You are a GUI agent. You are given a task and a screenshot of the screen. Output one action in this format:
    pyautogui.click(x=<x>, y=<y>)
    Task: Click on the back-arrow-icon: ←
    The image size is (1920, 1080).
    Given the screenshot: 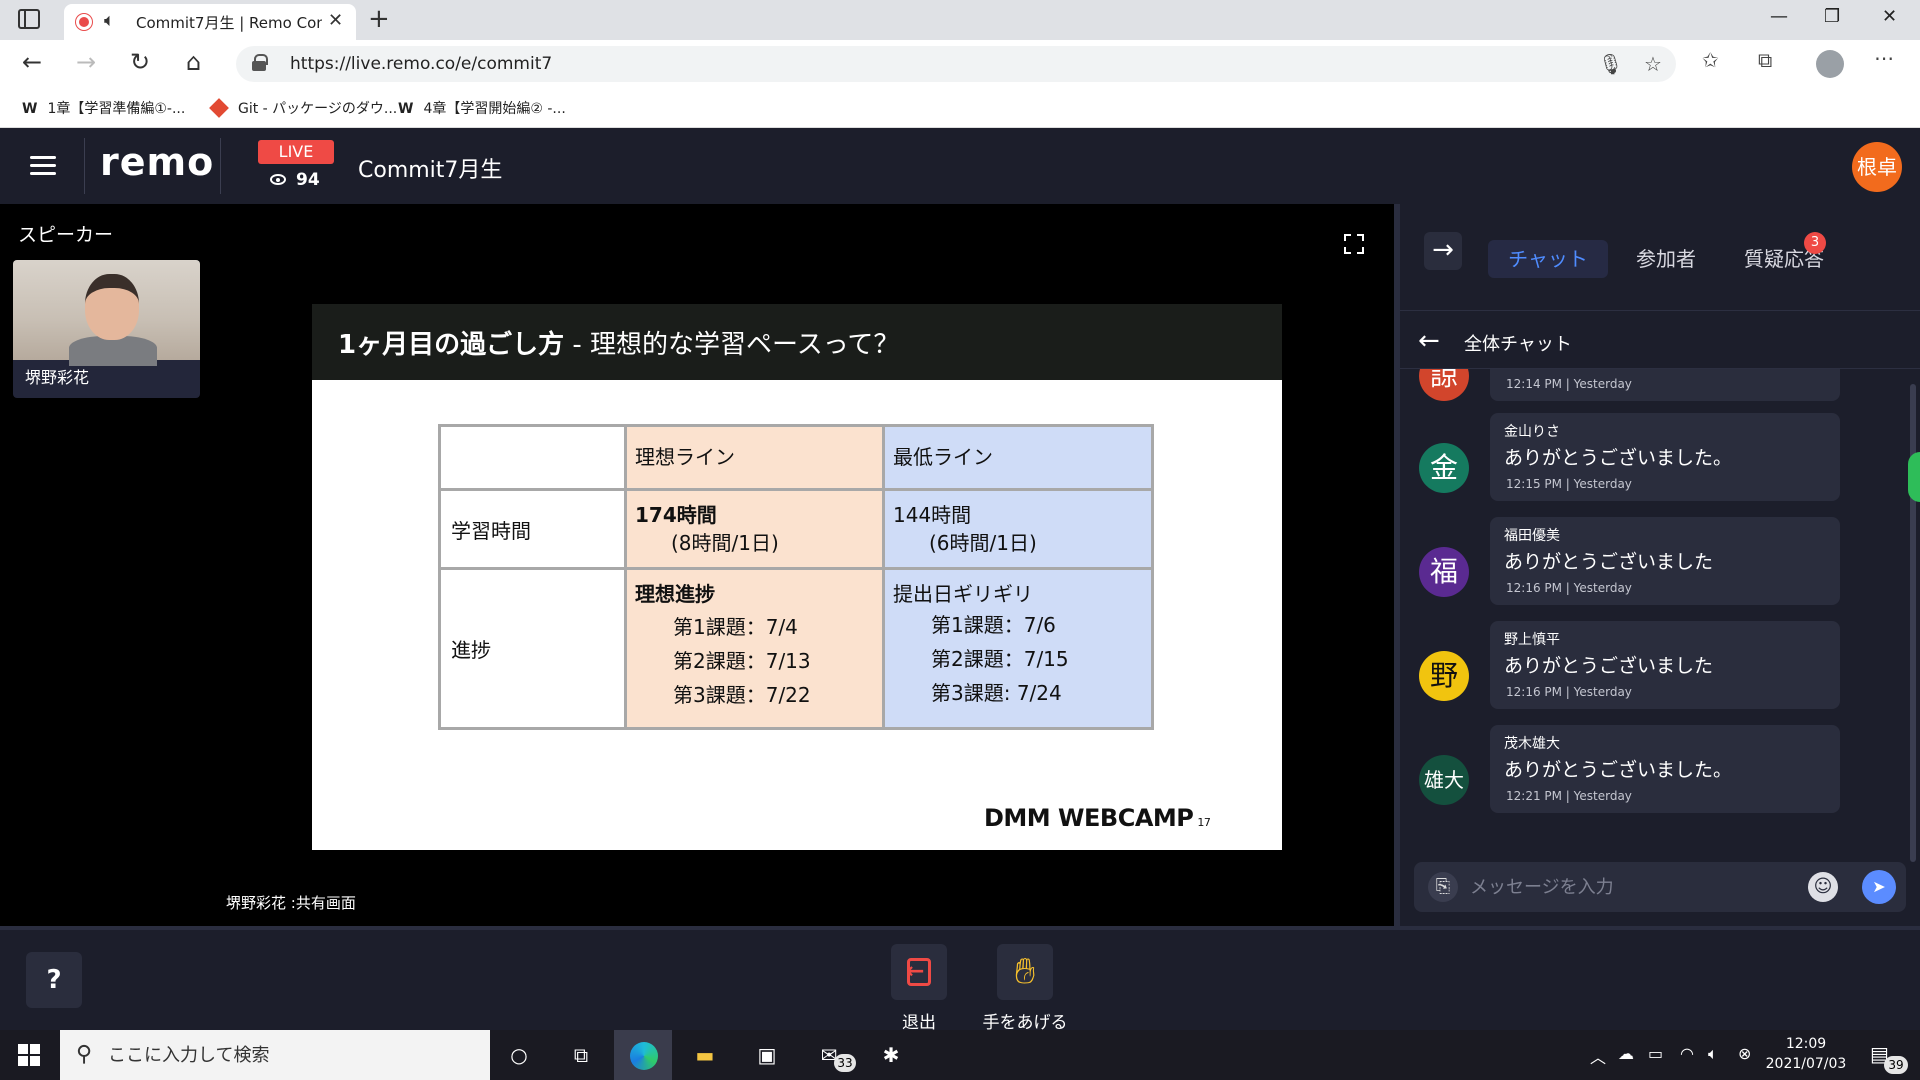 What is the action you would take?
    pyautogui.click(x=1429, y=341)
    